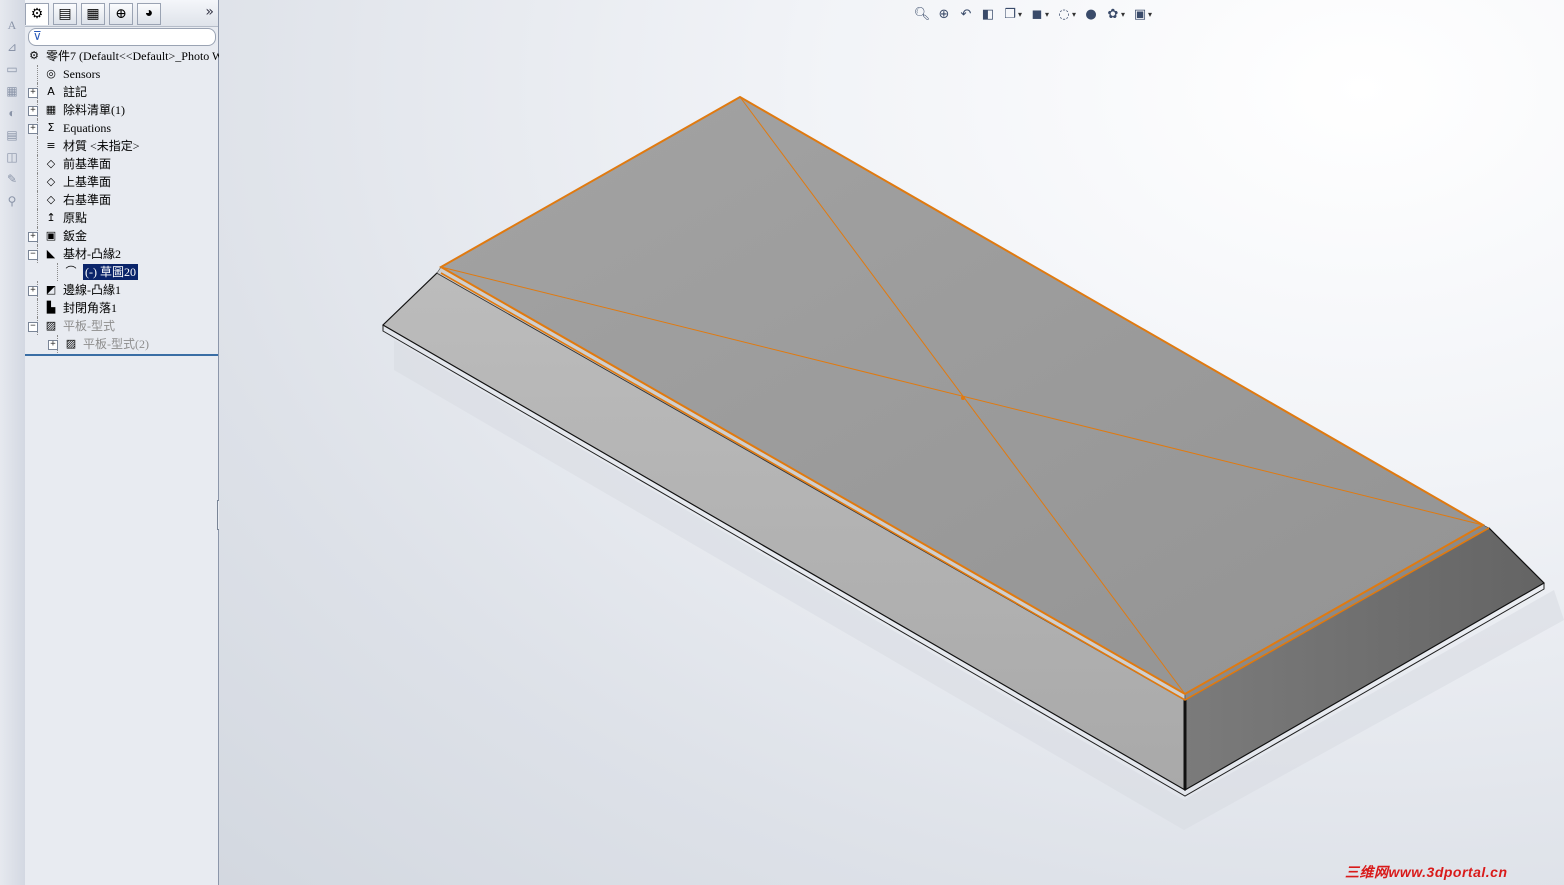 The height and width of the screenshot is (885, 1564). What do you see at coordinates (34, 55) in the screenshot?
I see `part-icon: ⚙` at bounding box center [34, 55].